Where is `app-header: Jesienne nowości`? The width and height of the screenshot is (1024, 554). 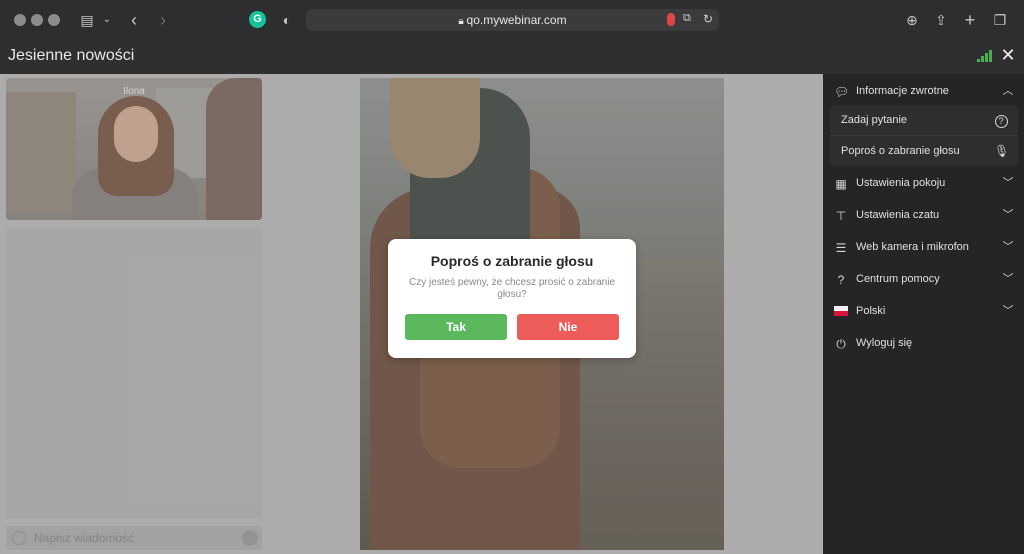 app-header: Jesienne nowości is located at coordinates (512, 57).